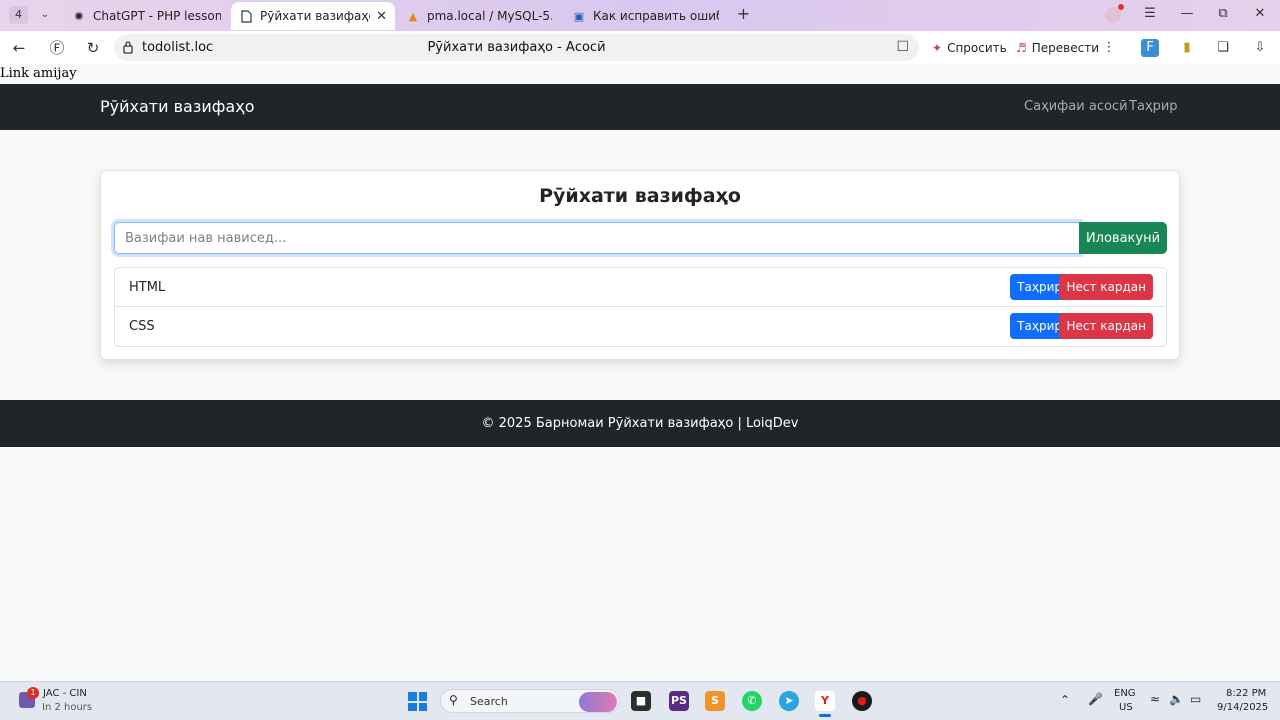 The height and width of the screenshot is (720, 1280). Describe the element at coordinates (489, 701) in the screenshot. I see `search-label: Search` at that location.